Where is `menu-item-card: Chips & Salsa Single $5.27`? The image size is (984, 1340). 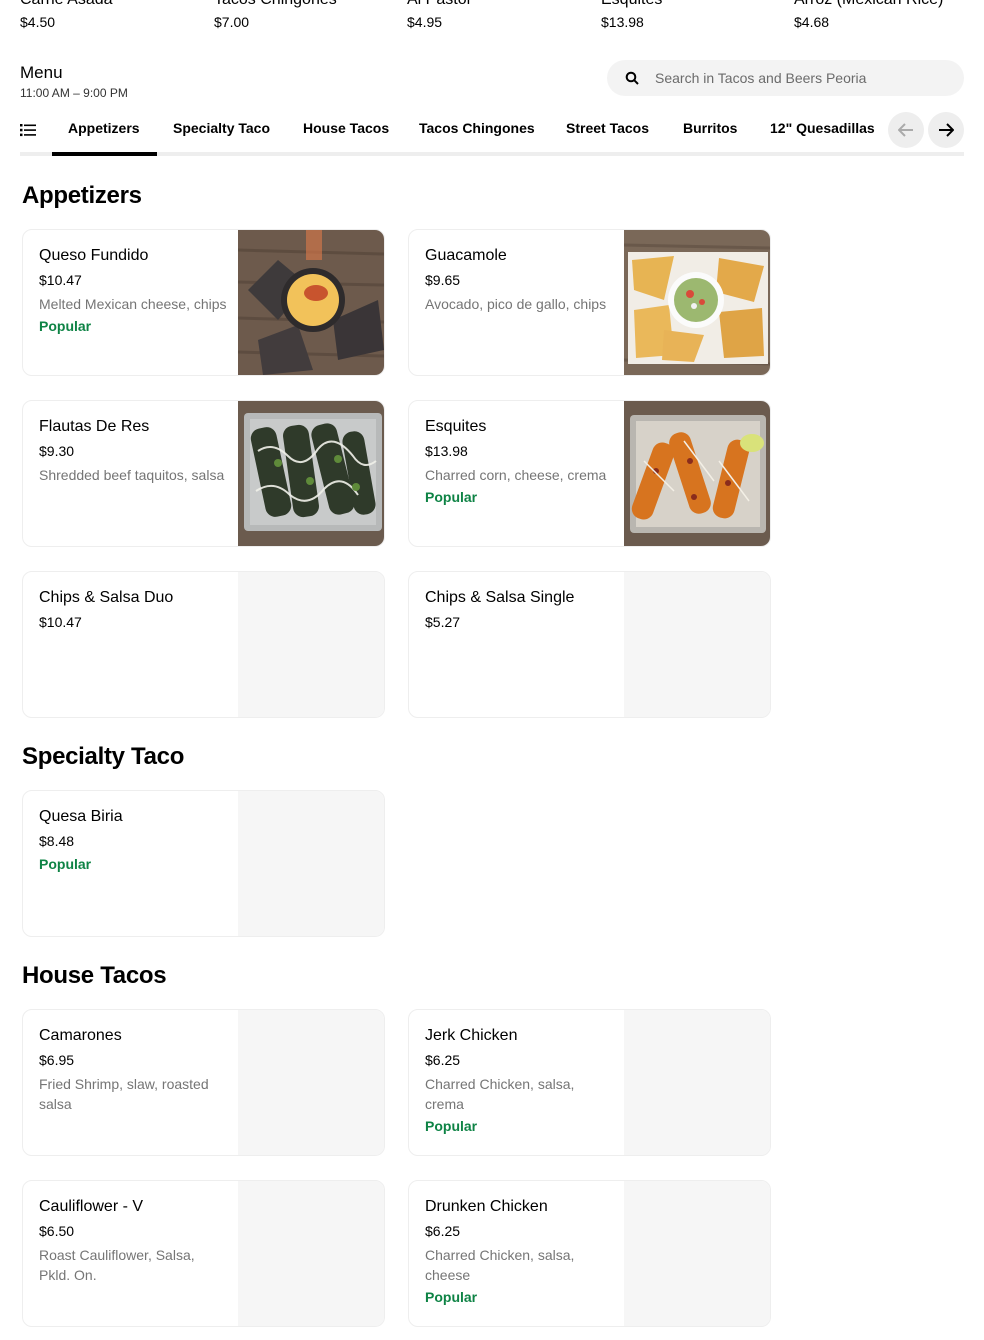 menu-item-card: Chips & Salsa Single $5.27 is located at coordinates (589, 644).